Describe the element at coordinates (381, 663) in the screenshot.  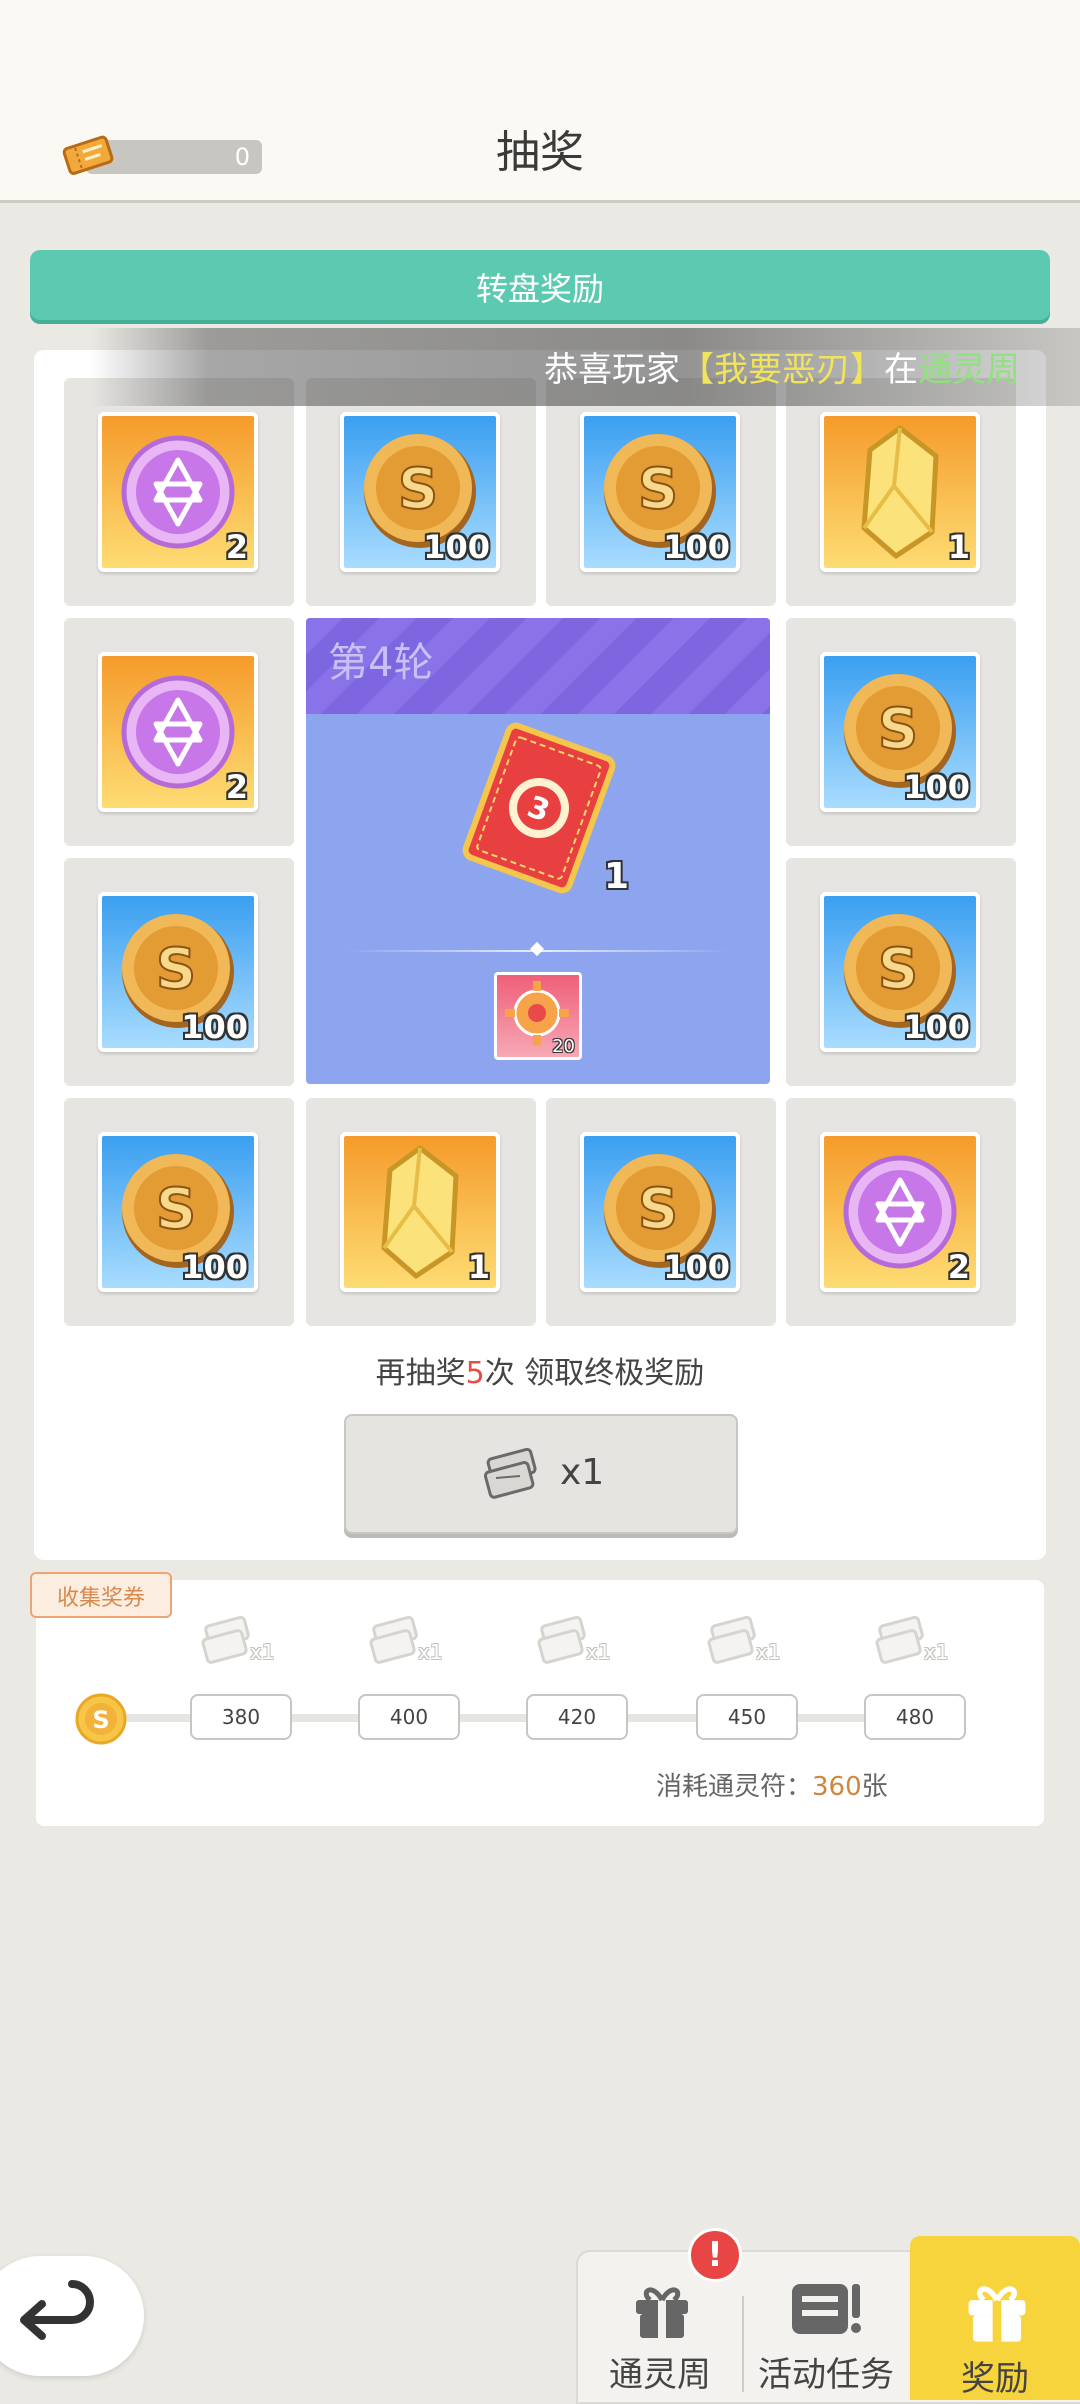
I see `round-label: 第4轮` at that location.